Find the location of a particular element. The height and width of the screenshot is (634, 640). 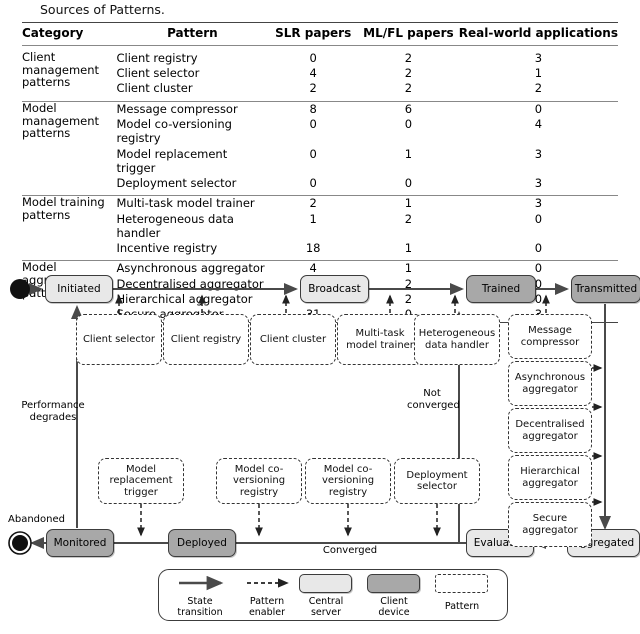

pattern-cell: Deployment selector is located at coordinates (176, 182).